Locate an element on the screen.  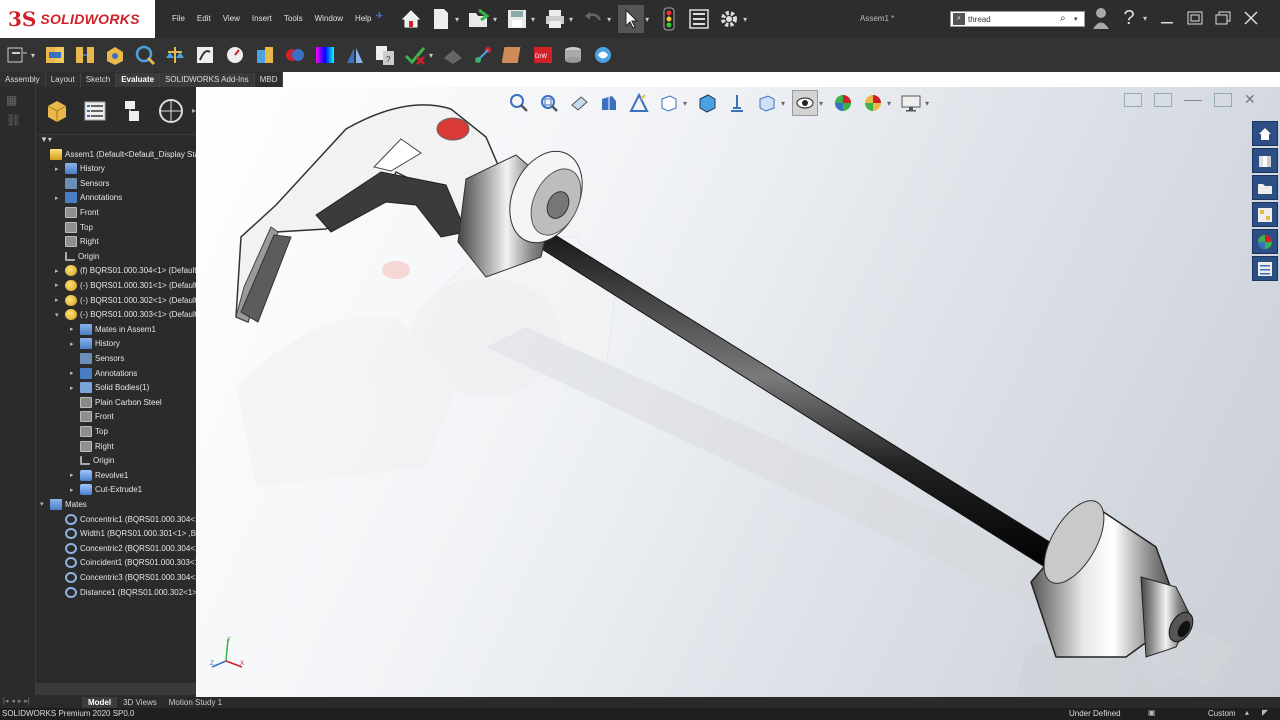
tab-model: Model is located at coordinates (100, 702).